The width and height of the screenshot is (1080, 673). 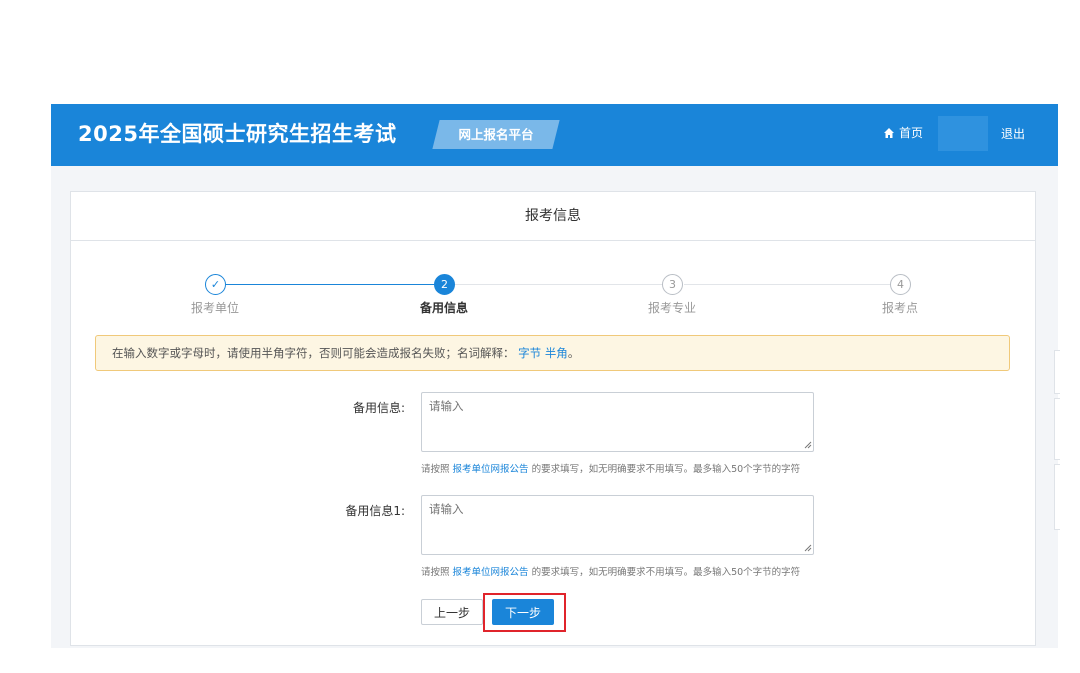 I want to click on backup-info-1-label: 备用信息1:, so click(x=375, y=511).